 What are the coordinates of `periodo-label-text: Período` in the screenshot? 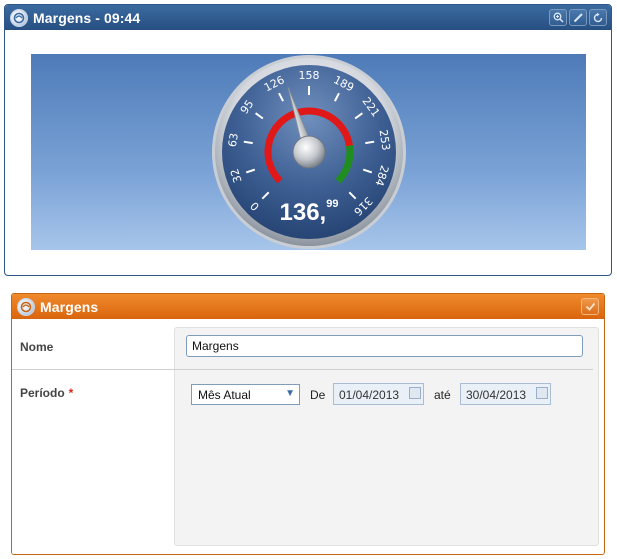 It's located at (42, 393).